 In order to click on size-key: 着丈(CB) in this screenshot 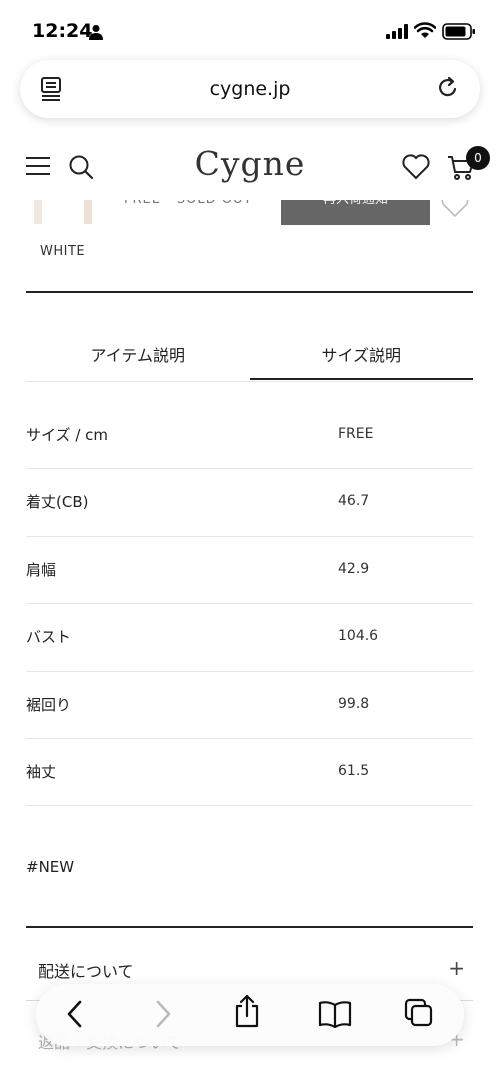, I will do `click(57, 502)`.